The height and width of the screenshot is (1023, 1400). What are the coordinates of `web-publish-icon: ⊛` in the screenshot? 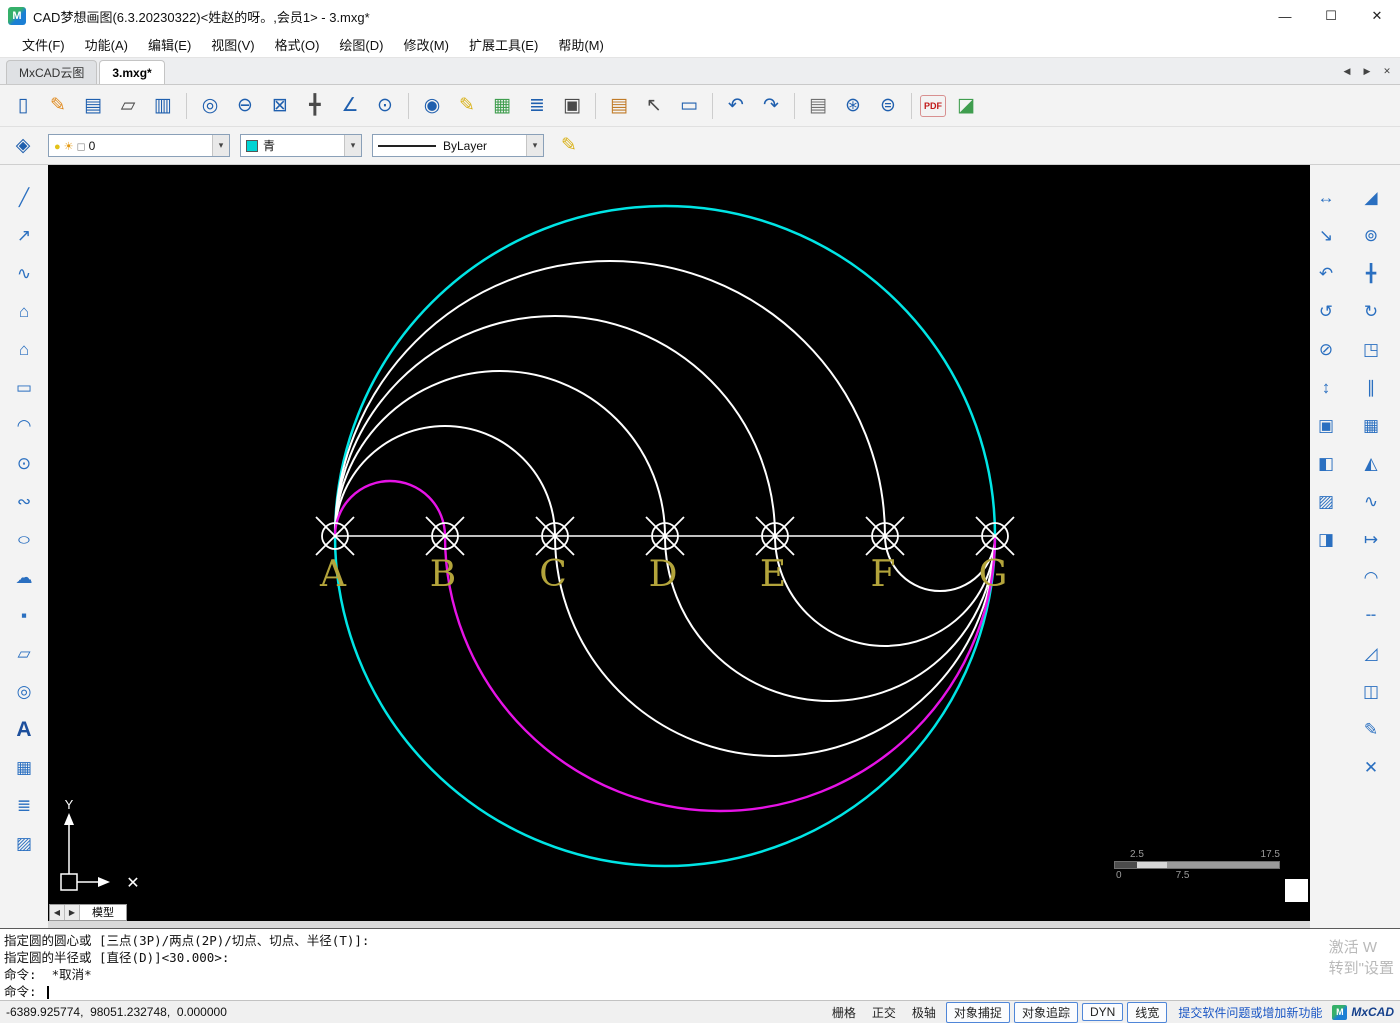 It's located at (853, 106).